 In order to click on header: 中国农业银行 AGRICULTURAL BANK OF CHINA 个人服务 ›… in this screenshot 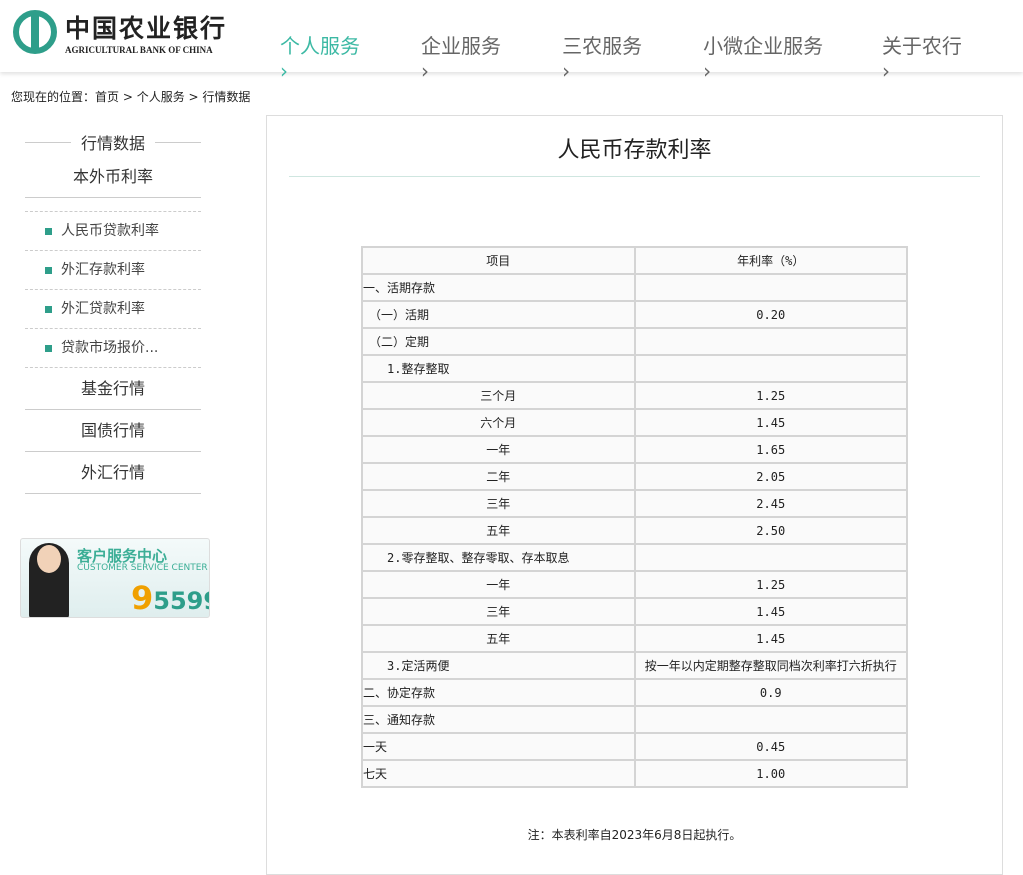, I will do `click(511, 41)`.